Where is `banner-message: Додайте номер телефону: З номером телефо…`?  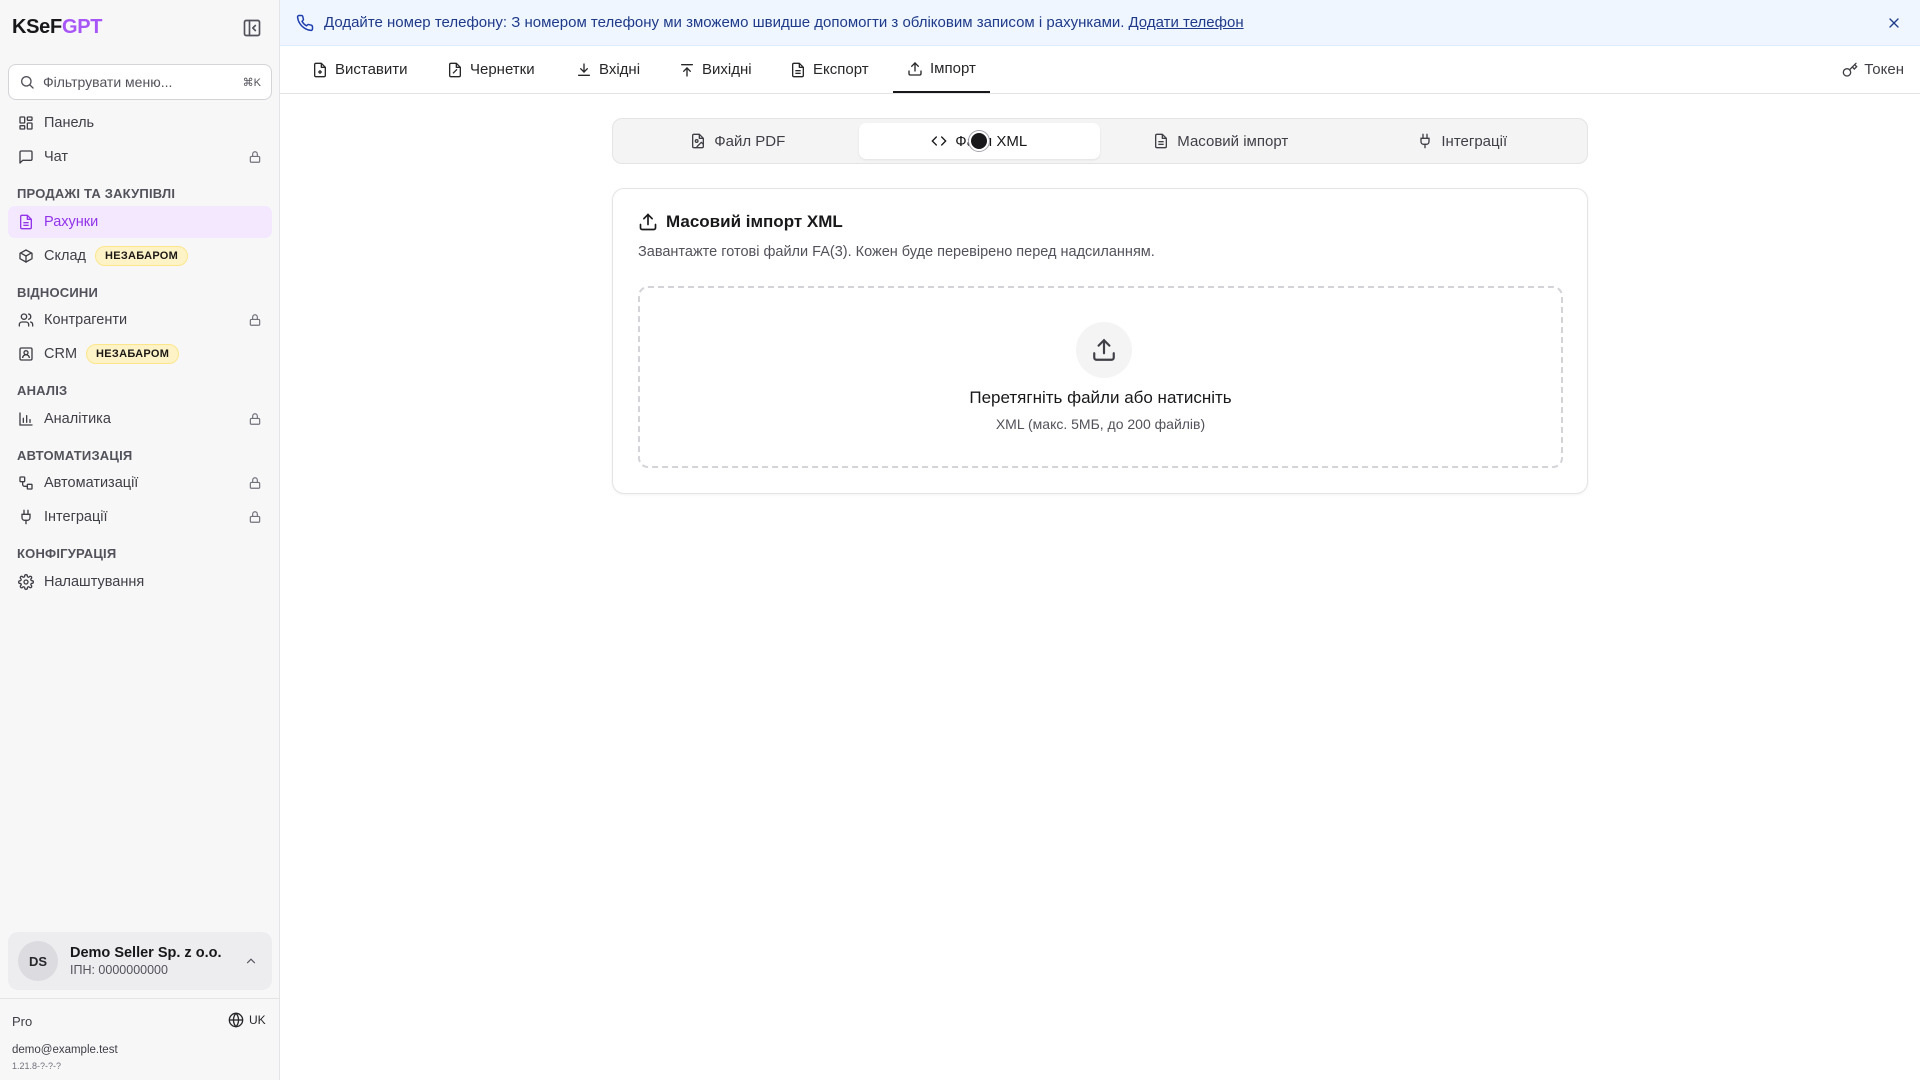
banner-message: Додайте номер телефону: З номером телефо… is located at coordinates (724, 22).